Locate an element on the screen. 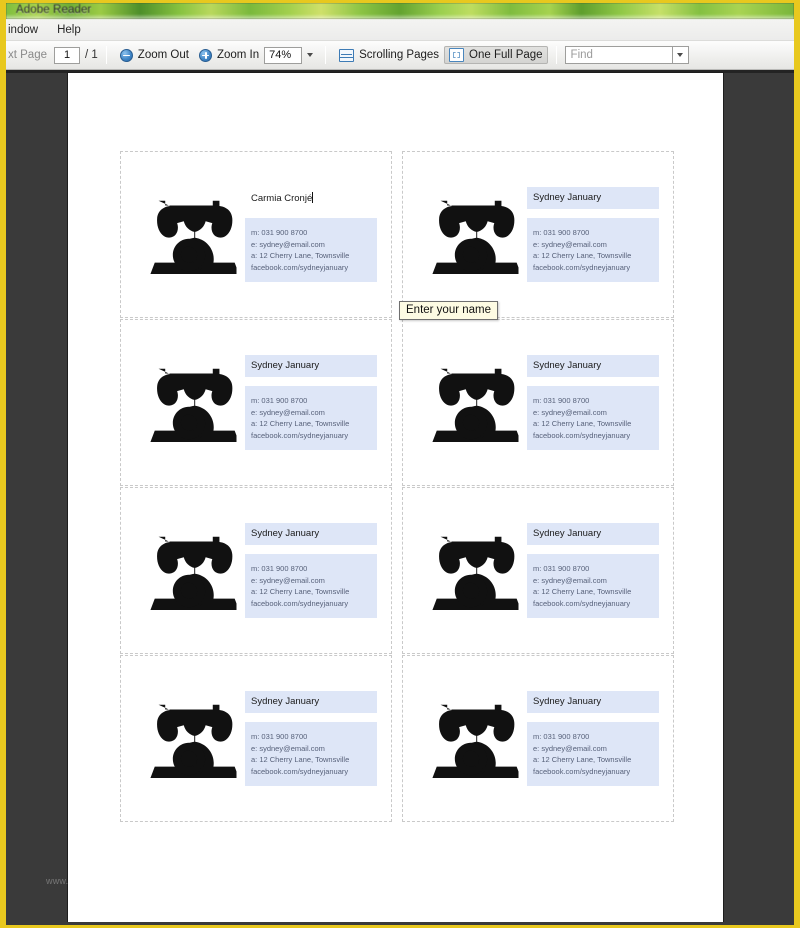 The image size is (800, 928). menu-help: Help is located at coordinates (69, 30).